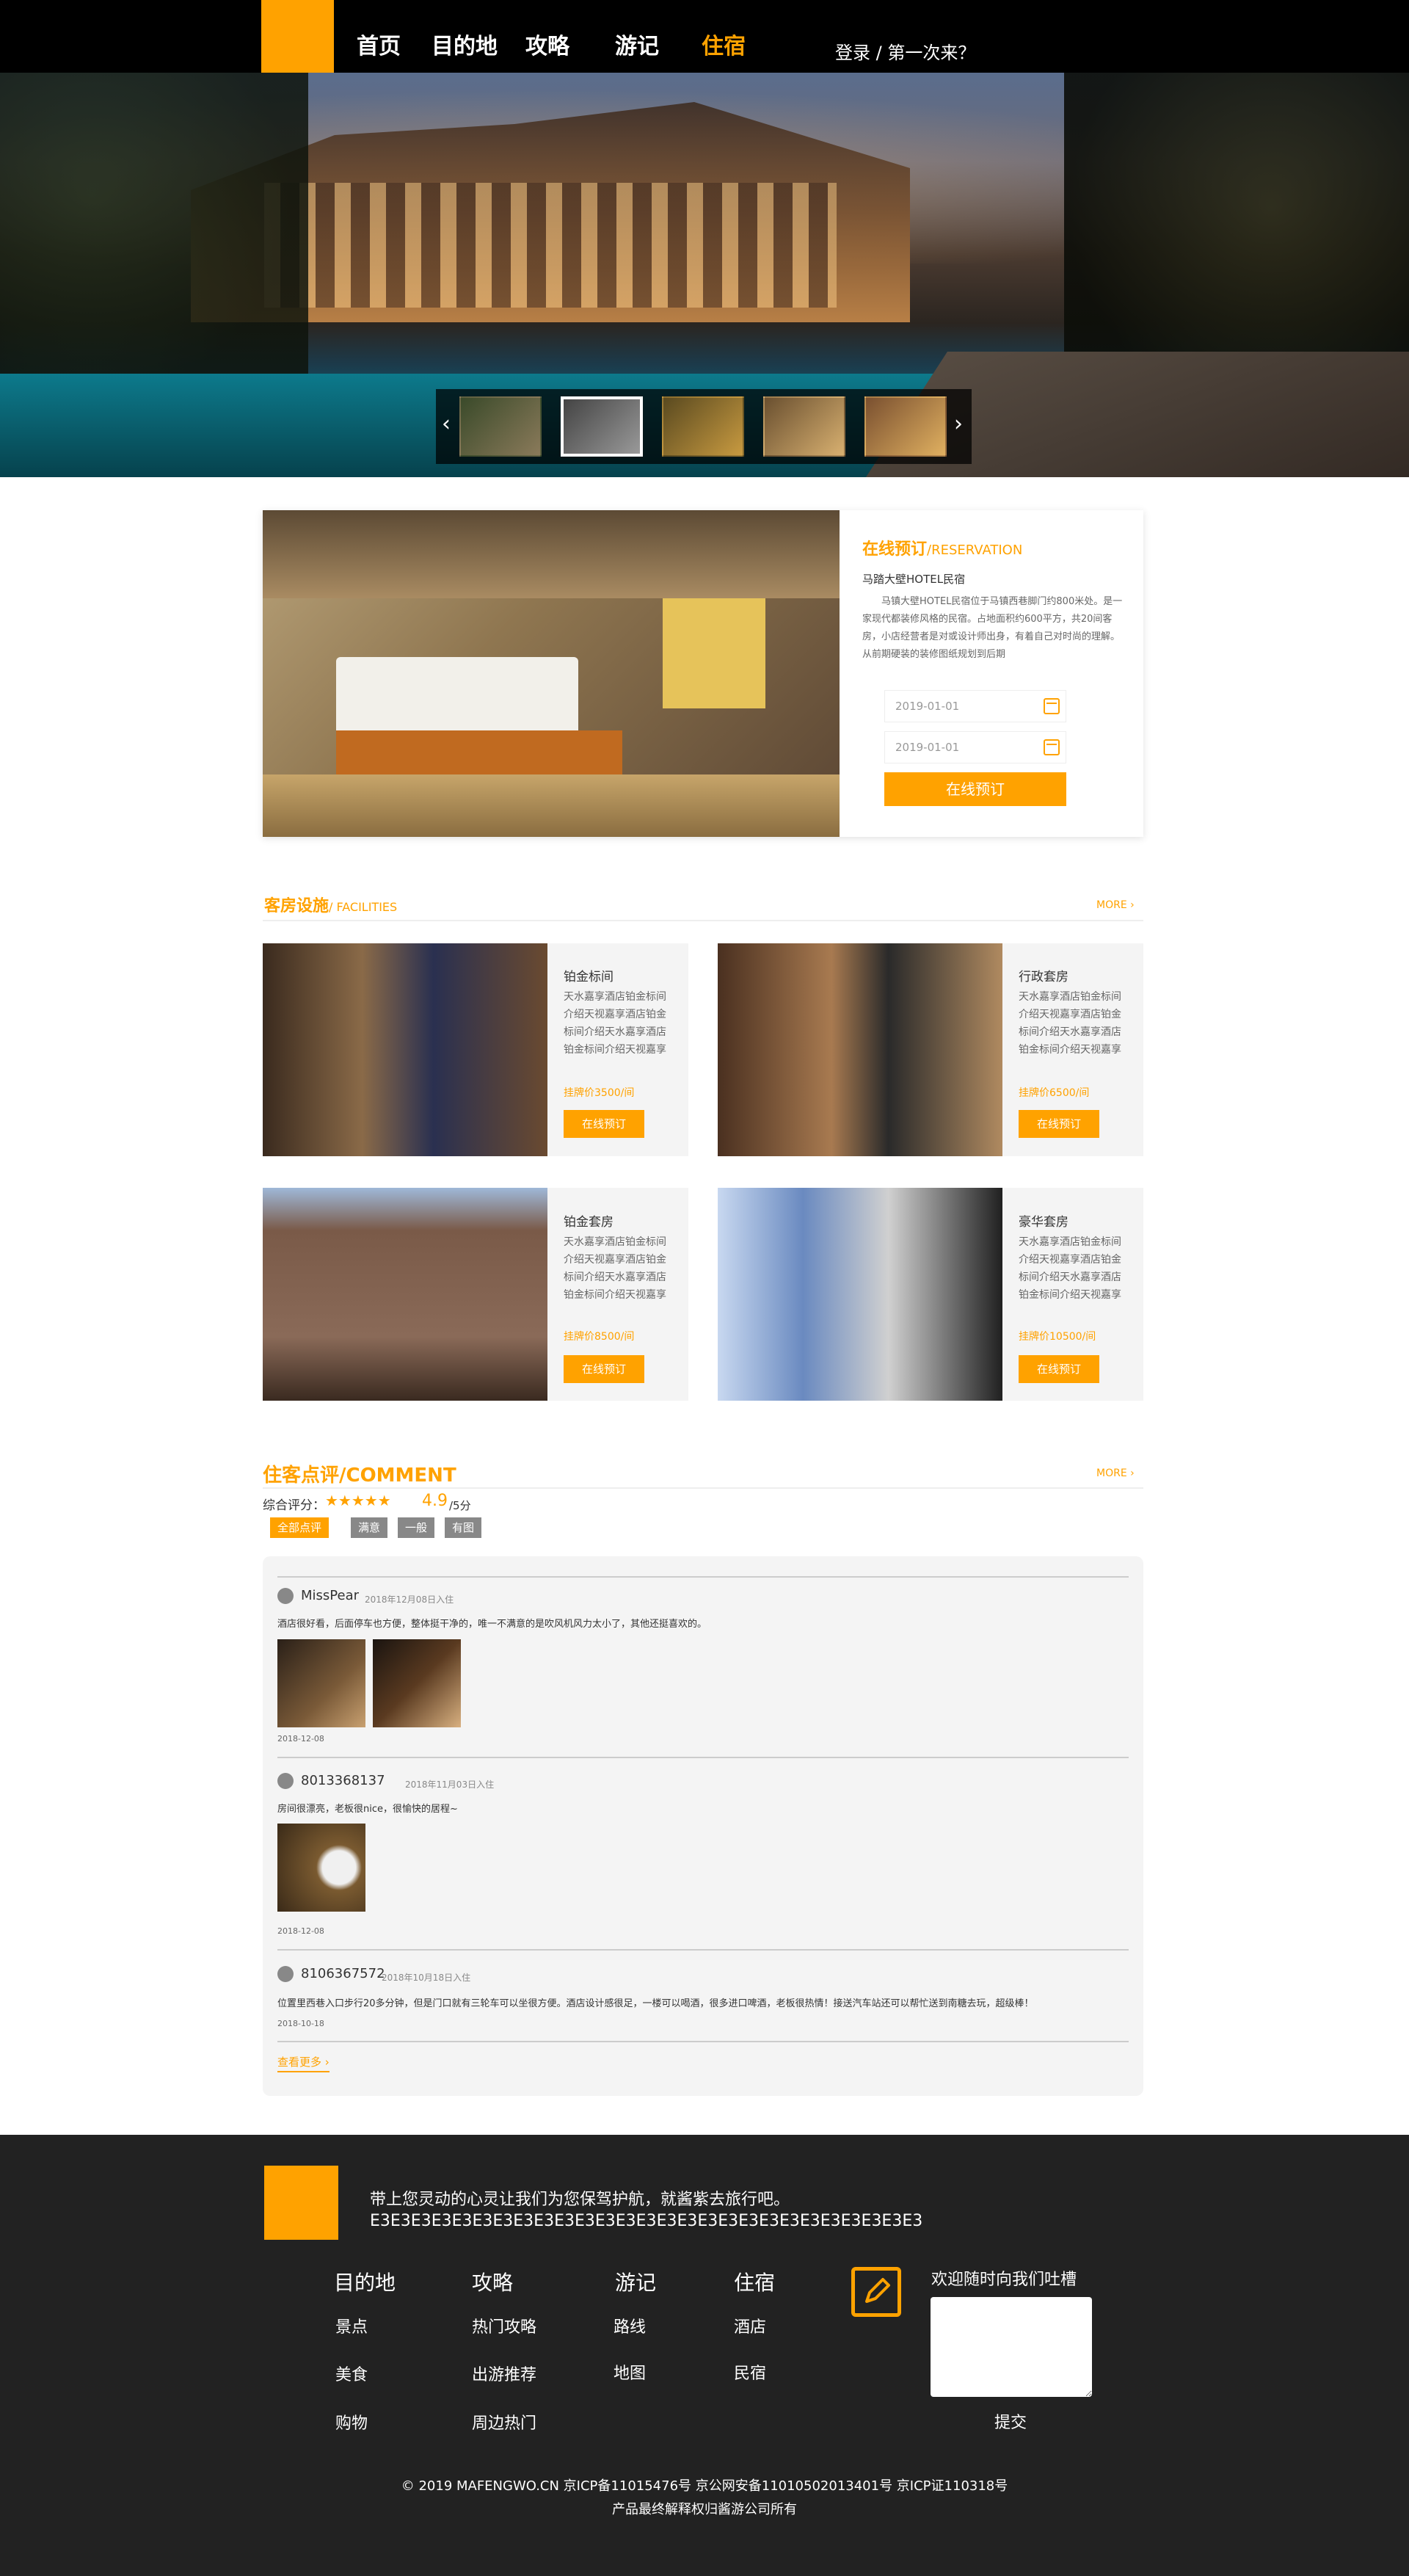 This screenshot has width=1409, height=2576. What do you see at coordinates (368, 1810) in the screenshot?
I see `comment-text: 房间很漂亮，老板很nice，很愉快的居程~` at bounding box center [368, 1810].